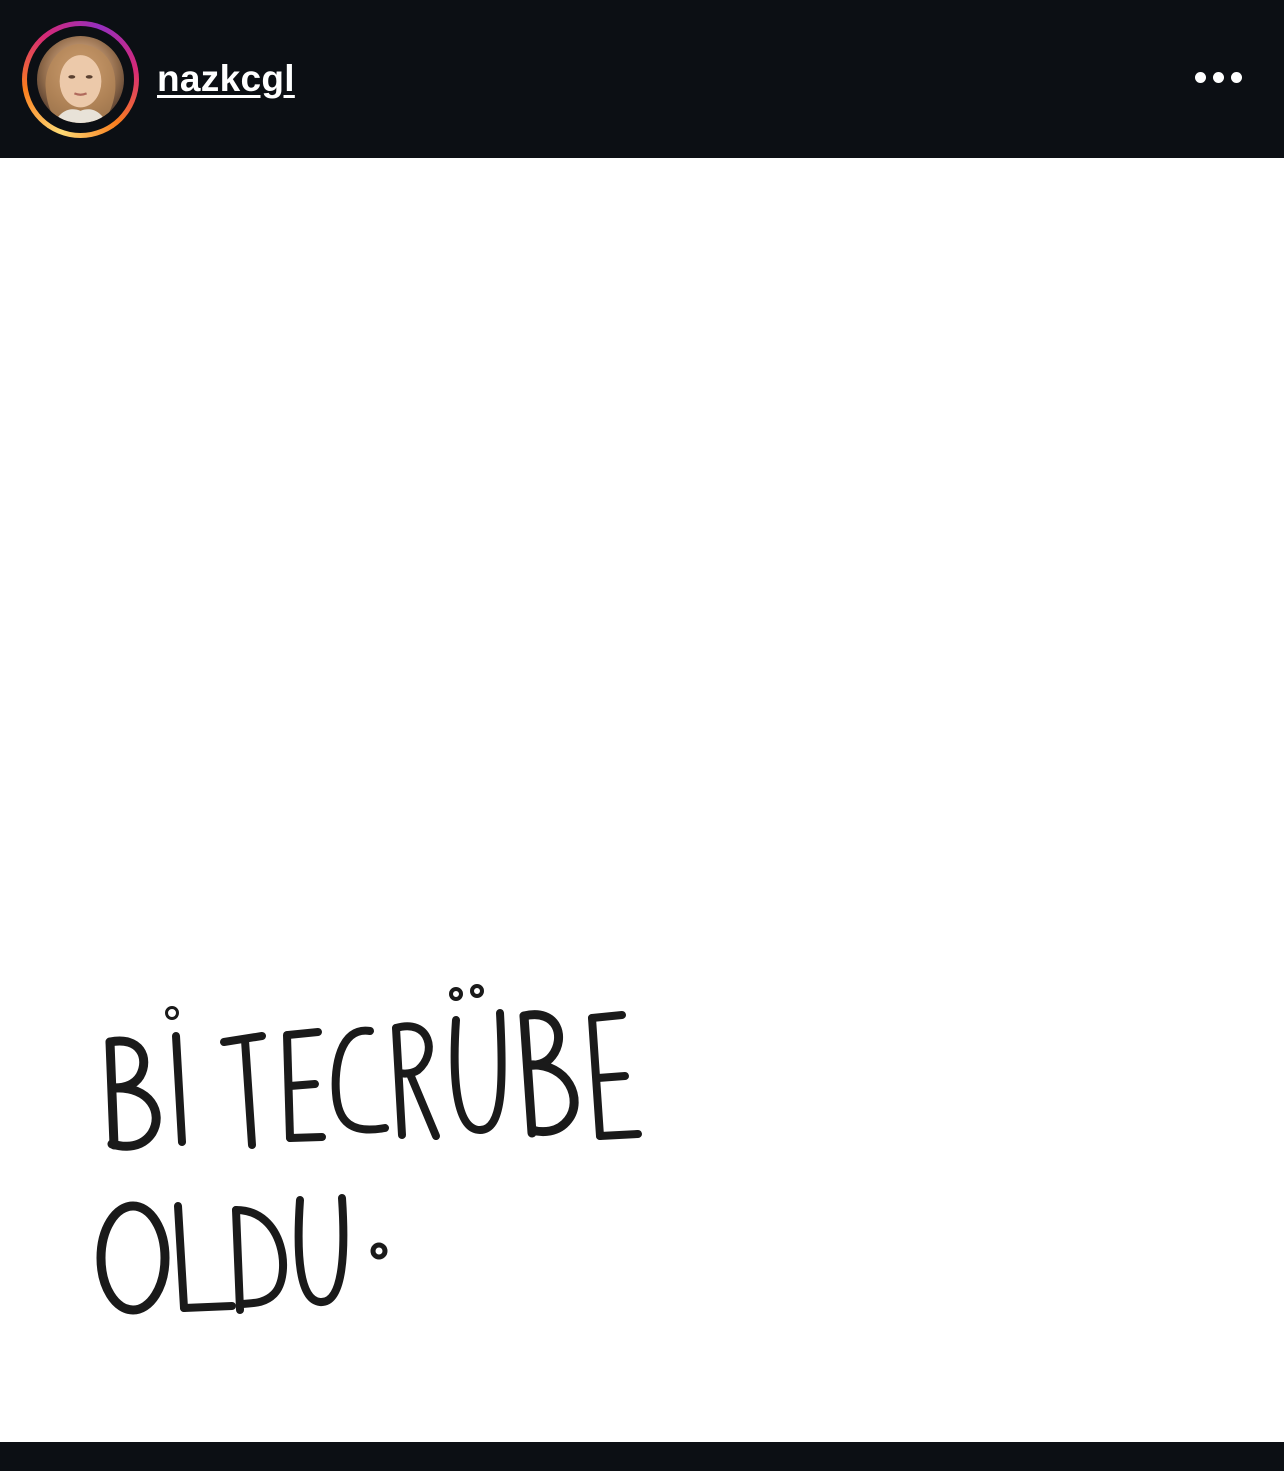 Image resolution: width=1284 pixels, height=1471 pixels. I want to click on glyph-E, so click(304, 1085).